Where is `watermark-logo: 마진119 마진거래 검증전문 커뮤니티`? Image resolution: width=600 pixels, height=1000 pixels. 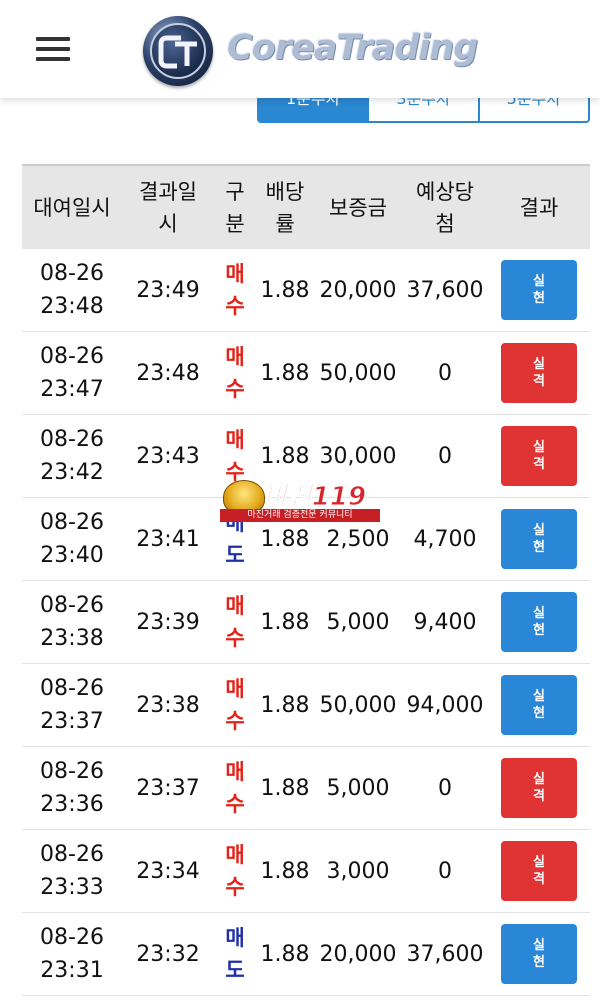
watermark-logo: 마진119 마진거래 검증전문 커뮤니티 is located at coordinates (300, 500).